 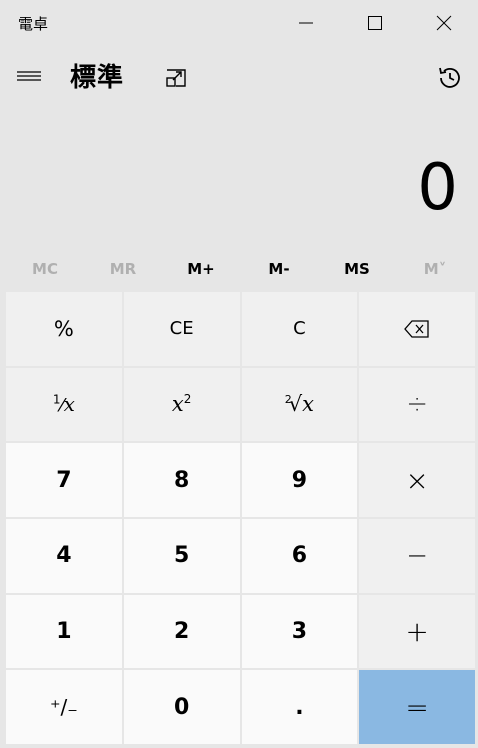 I want to click on three-label: 3, so click(x=299, y=631).